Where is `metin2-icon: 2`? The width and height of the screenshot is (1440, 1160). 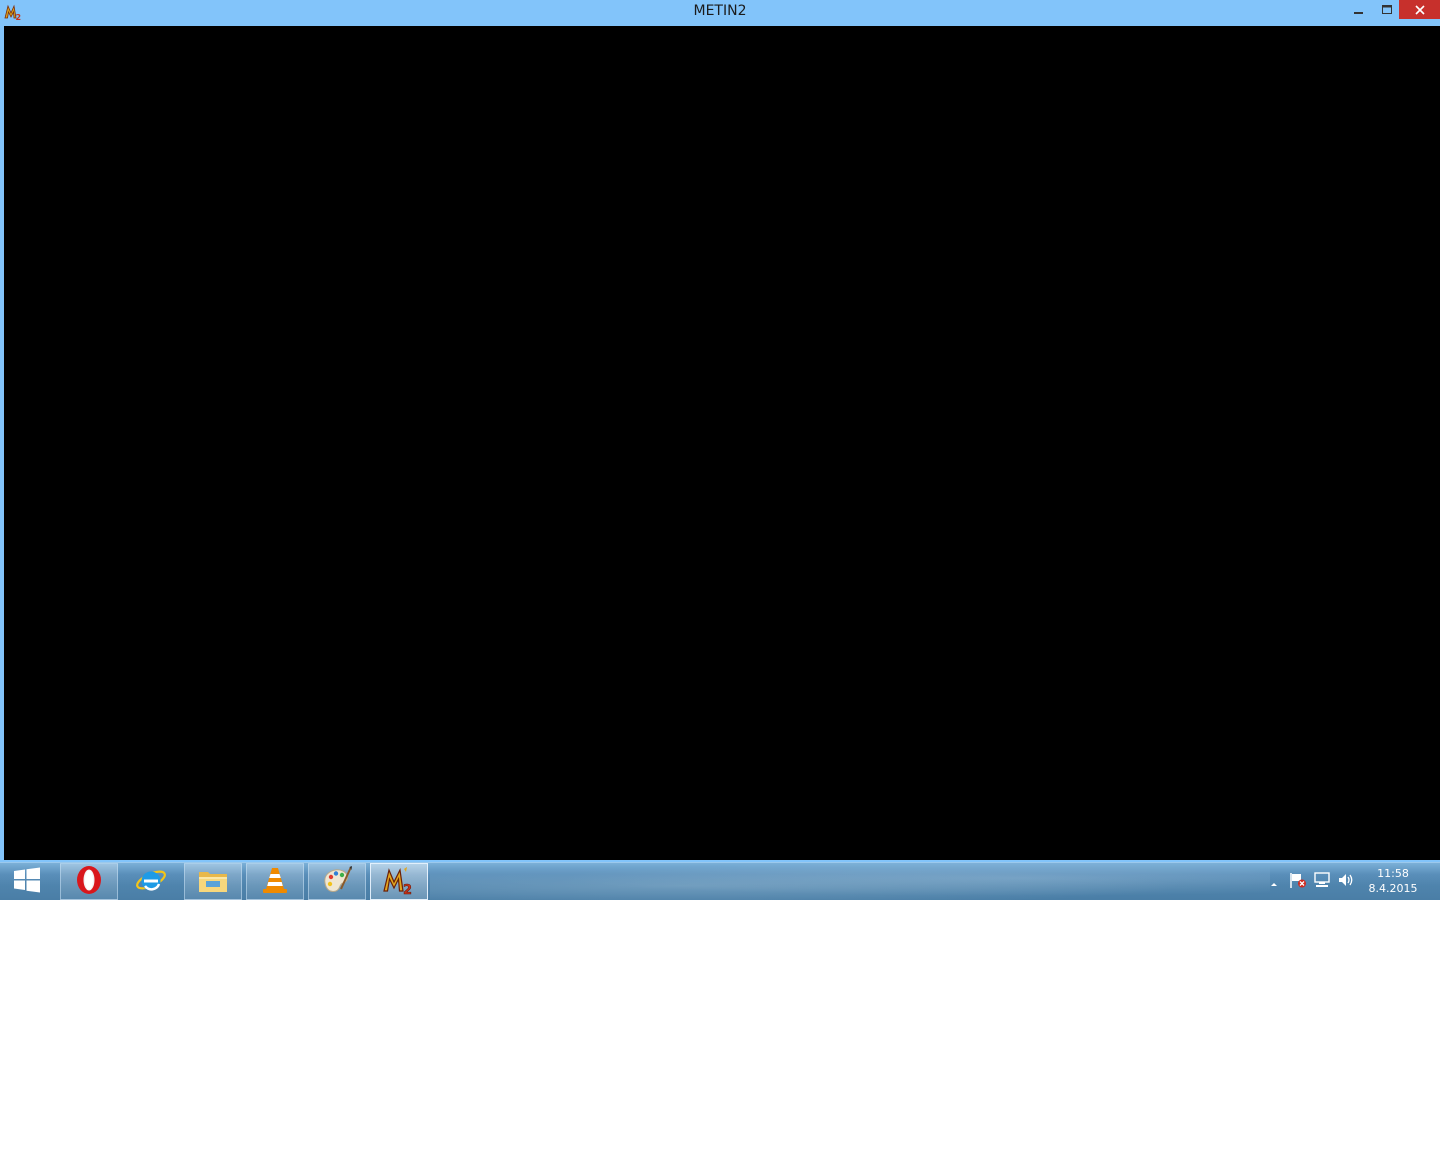 metin2-icon: 2 is located at coordinates (399, 882).